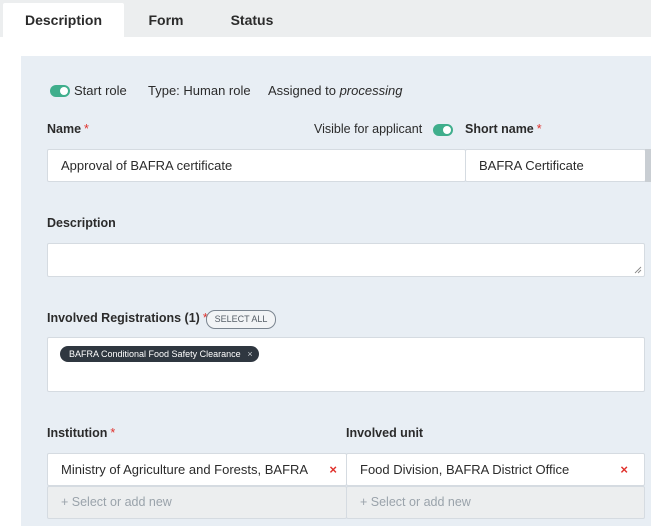 The width and height of the screenshot is (651, 526). Describe the element at coordinates (368, 129) in the screenshot. I see `visible-for-applicant-label: Visible for applicant` at that location.